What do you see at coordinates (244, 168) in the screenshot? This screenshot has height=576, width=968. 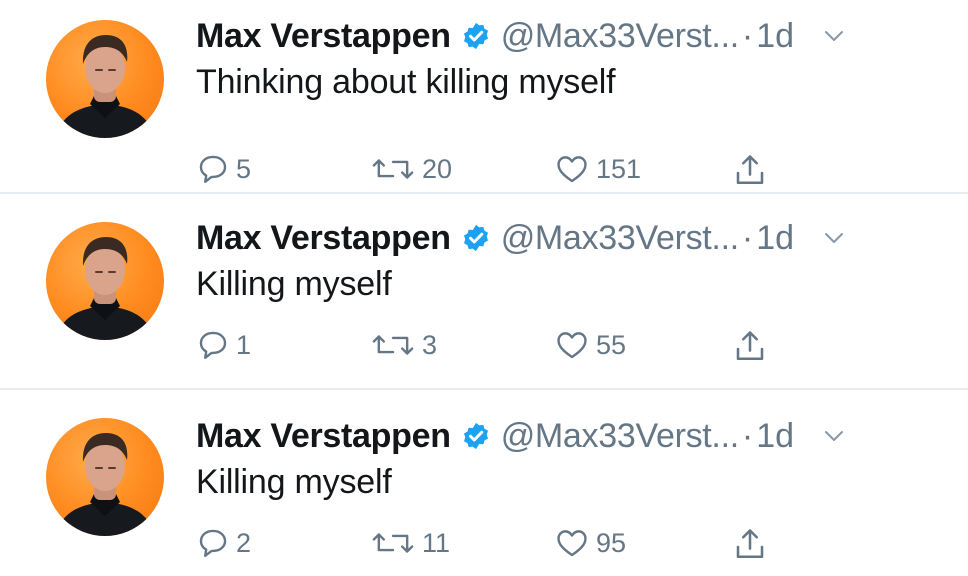 I see `reply-count: 5` at bounding box center [244, 168].